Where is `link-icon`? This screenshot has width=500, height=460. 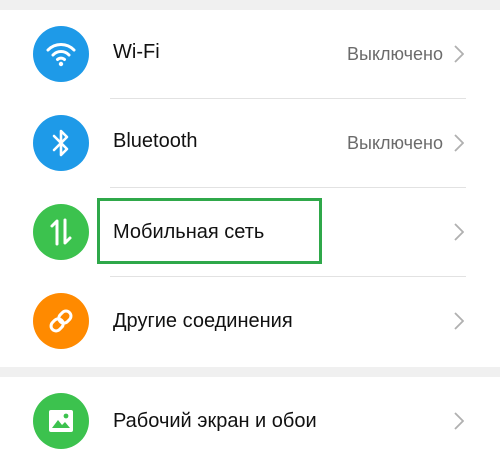
link-icon is located at coordinates (61, 321).